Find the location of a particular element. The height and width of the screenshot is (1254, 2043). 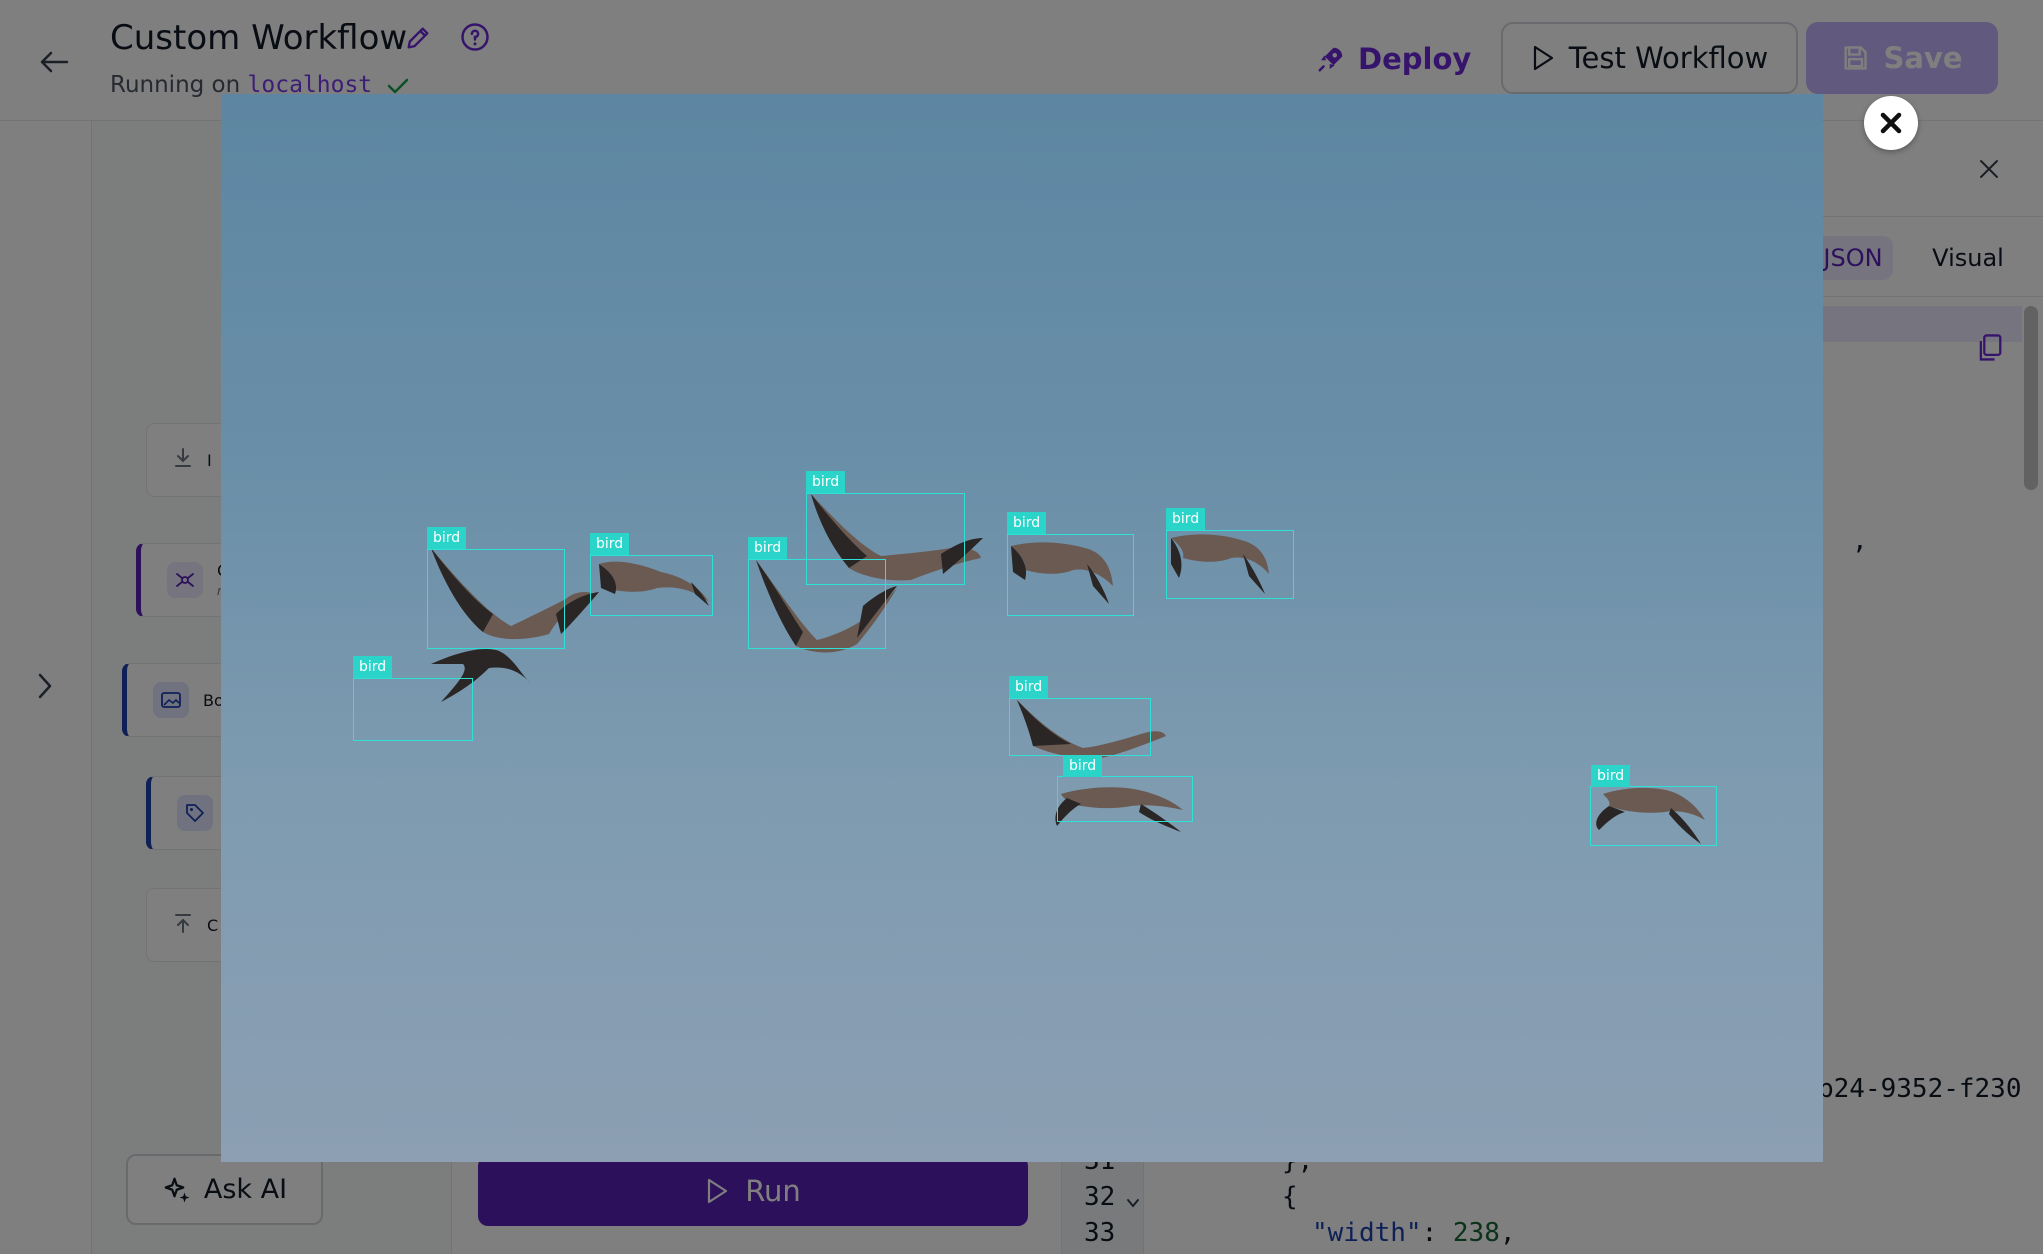

close-icon is located at coordinates (1891, 123).